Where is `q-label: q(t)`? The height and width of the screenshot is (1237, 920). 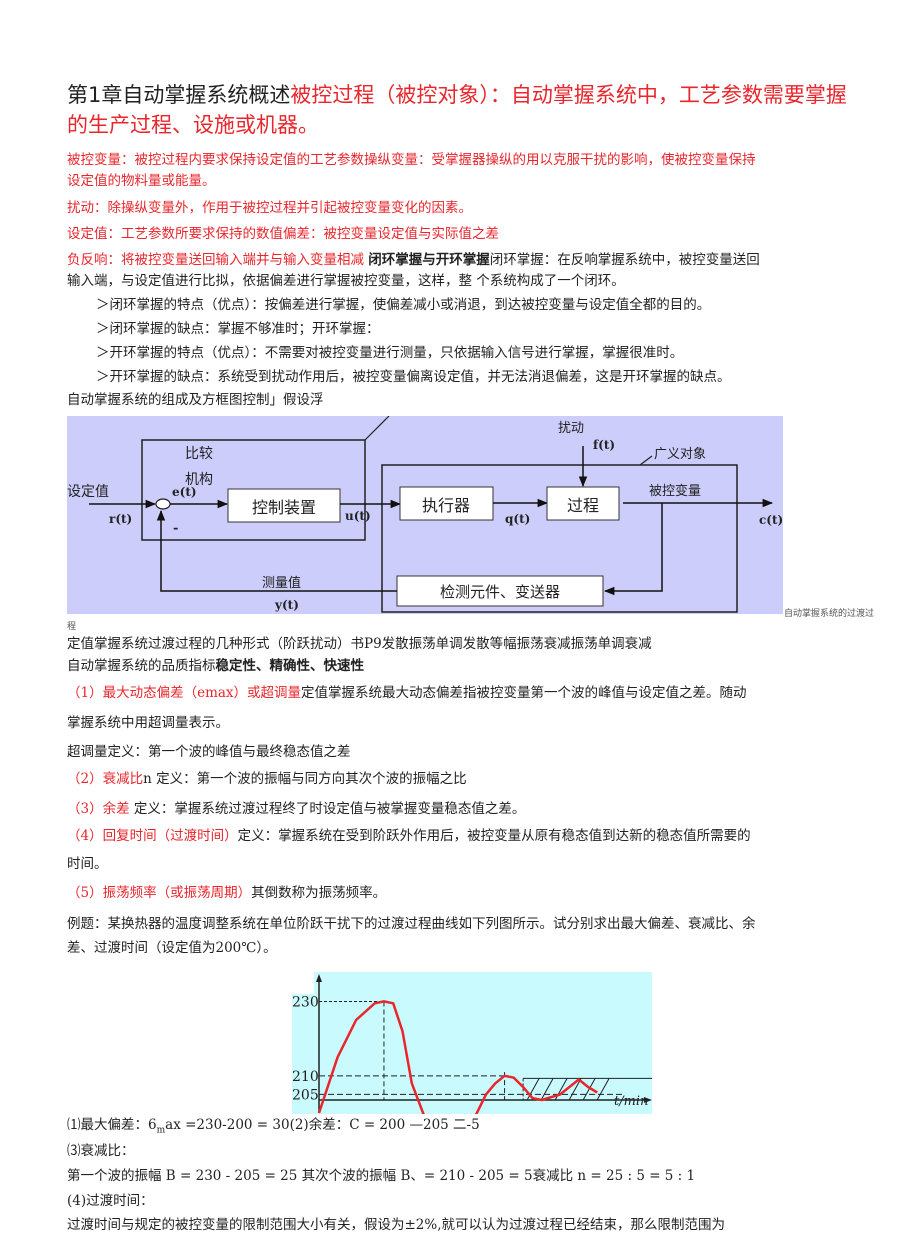
q-label: q(t) is located at coordinates (517, 519).